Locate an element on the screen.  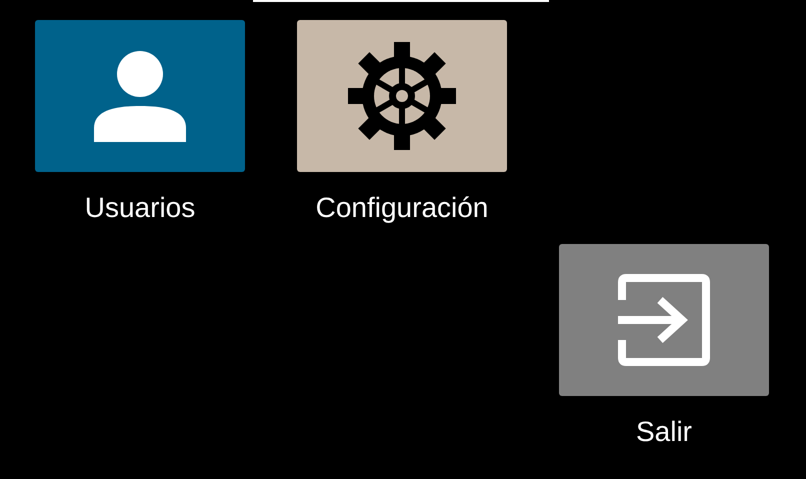
tile-label: Salir is located at coordinates (664, 432).